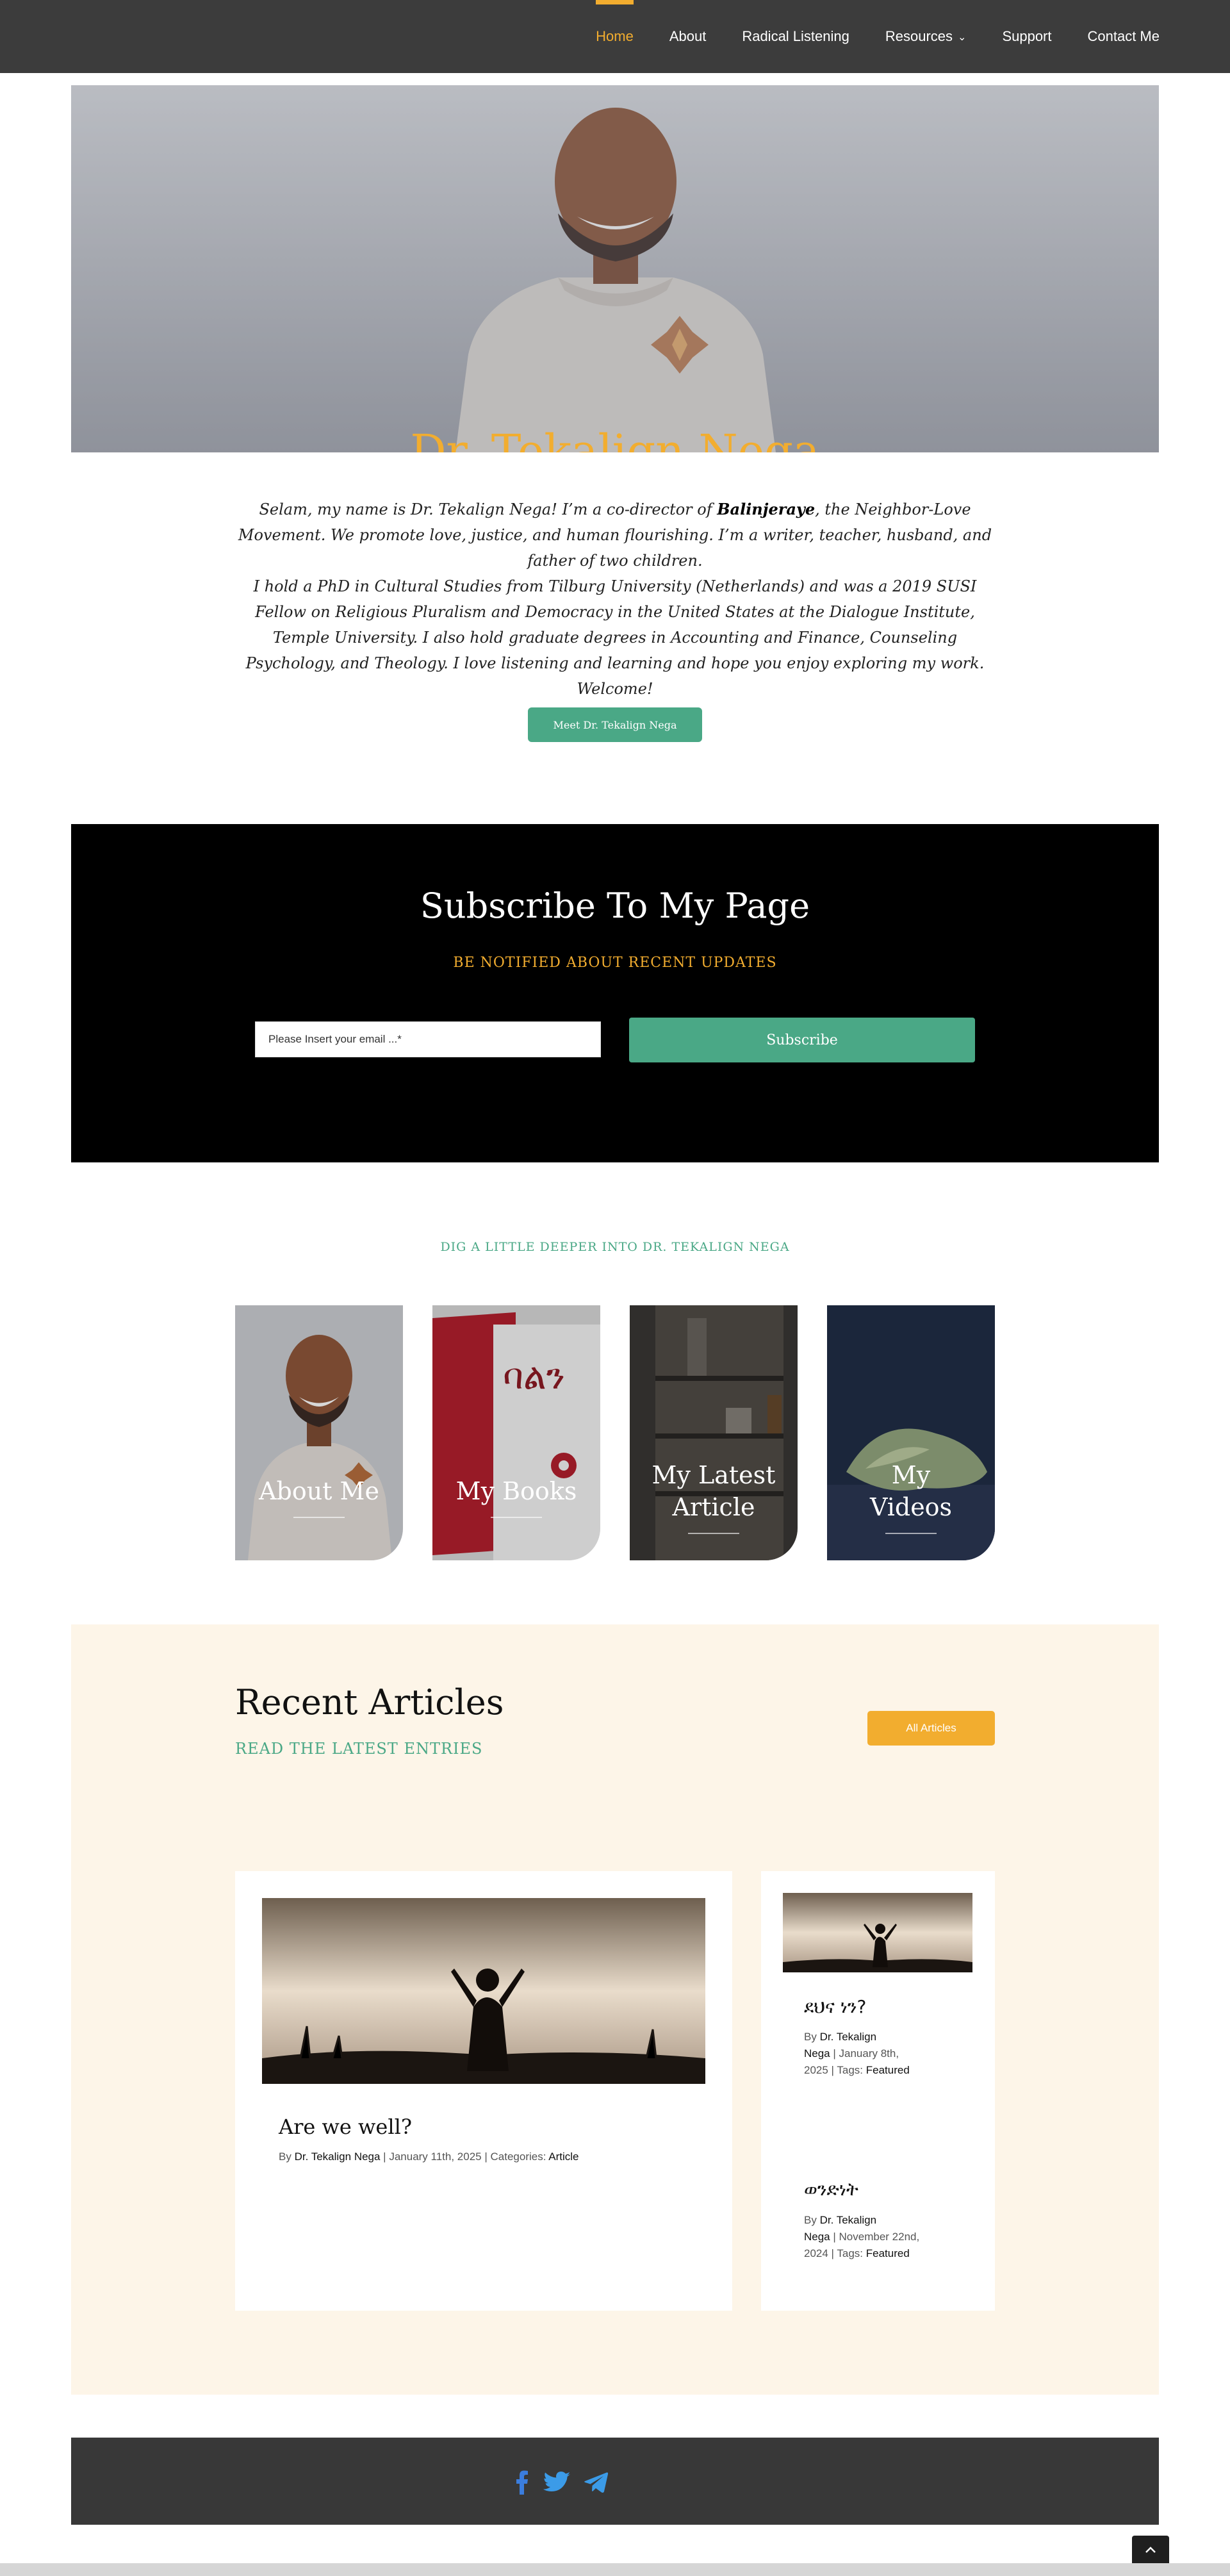  Describe the element at coordinates (831, 2189) in the screenshot. I see `side-article-title: ወንድነት` at that location.